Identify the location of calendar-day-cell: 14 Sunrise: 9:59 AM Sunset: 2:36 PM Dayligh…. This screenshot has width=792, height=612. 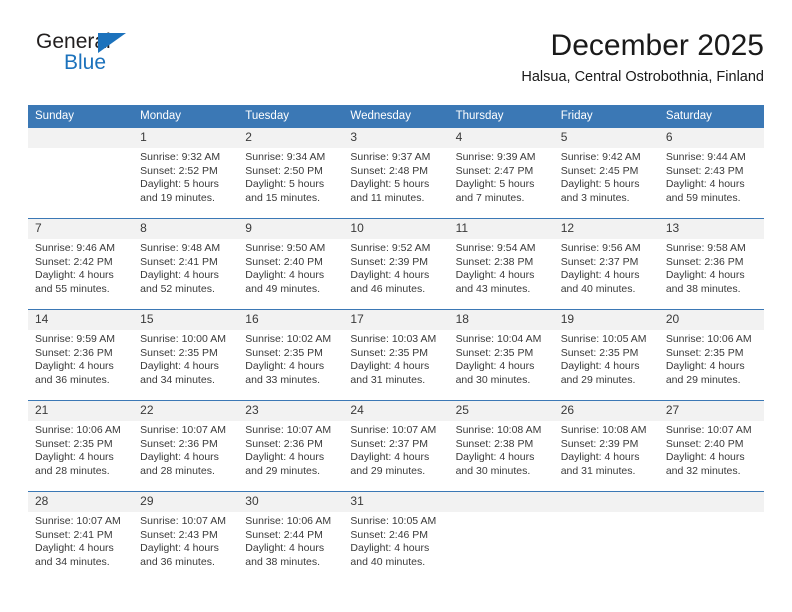
(81, 355).